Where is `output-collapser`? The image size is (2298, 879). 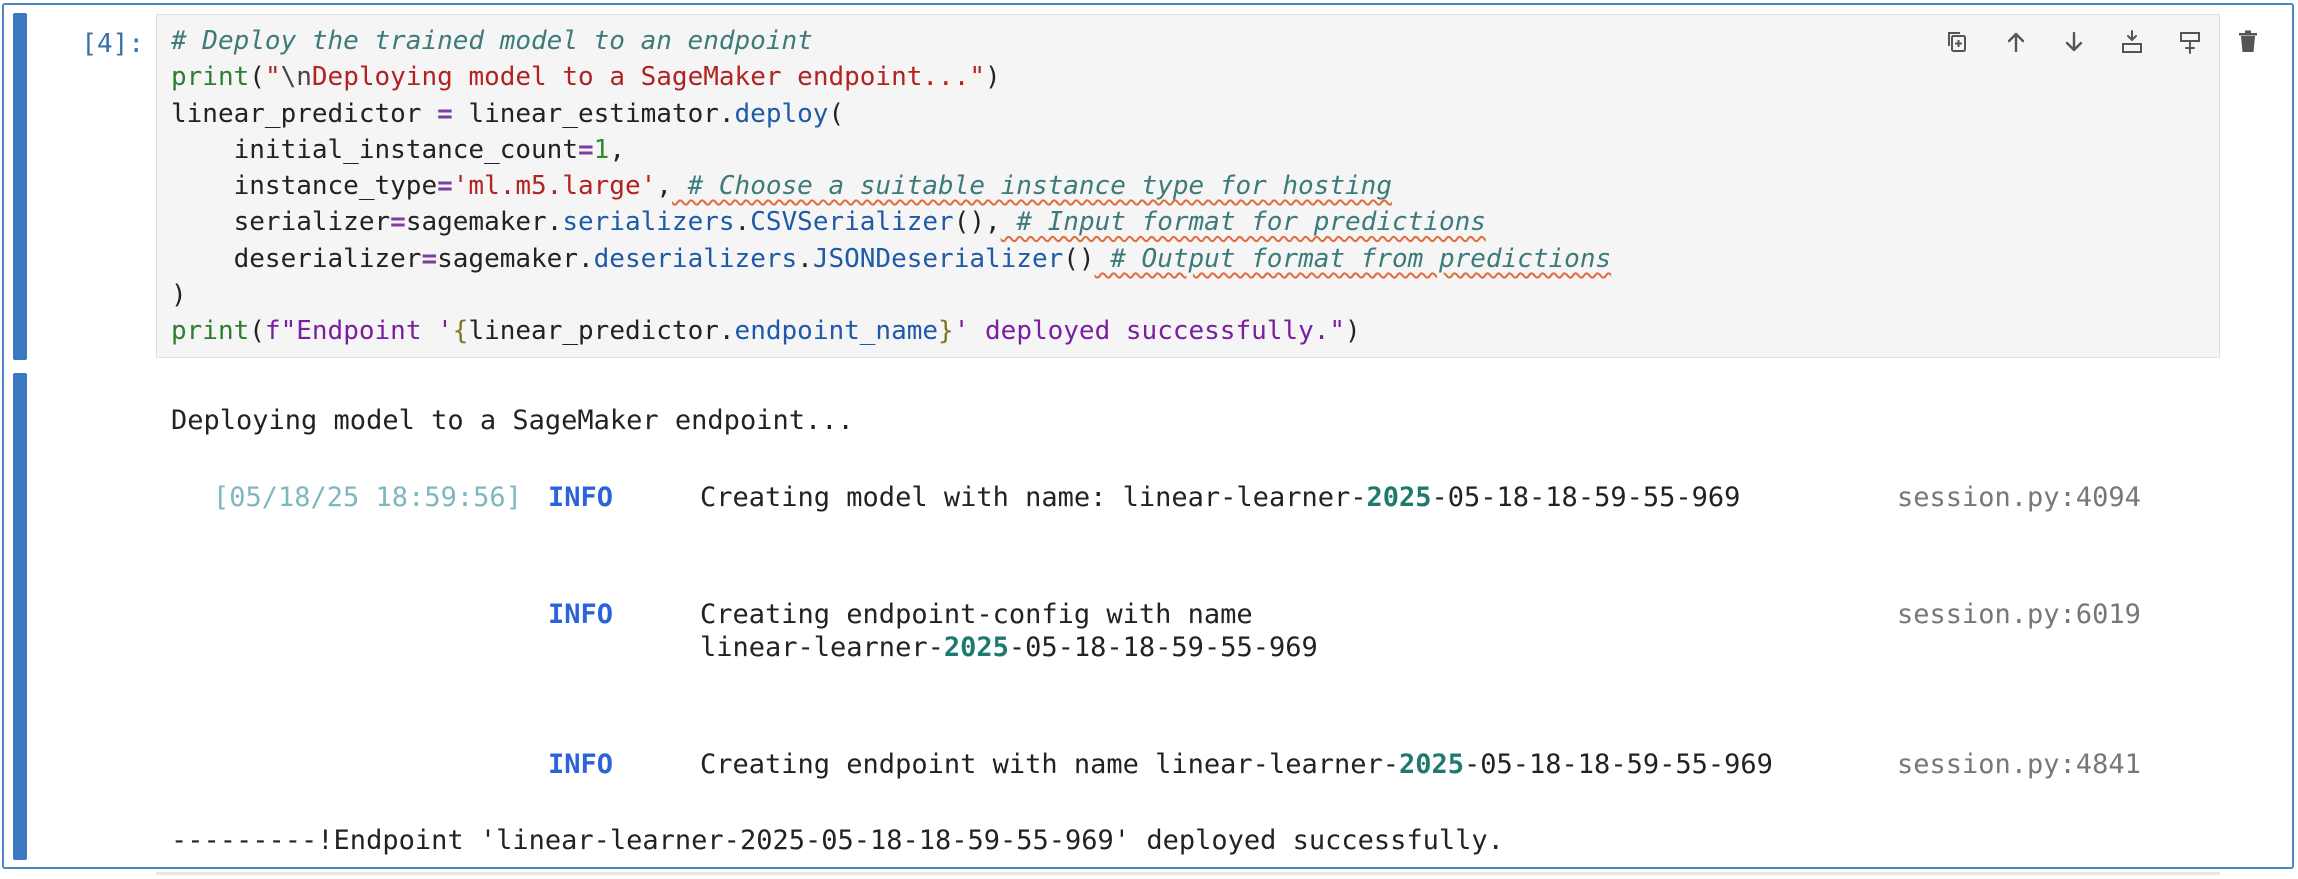 output-collapser is located at coordinates (20, 616).